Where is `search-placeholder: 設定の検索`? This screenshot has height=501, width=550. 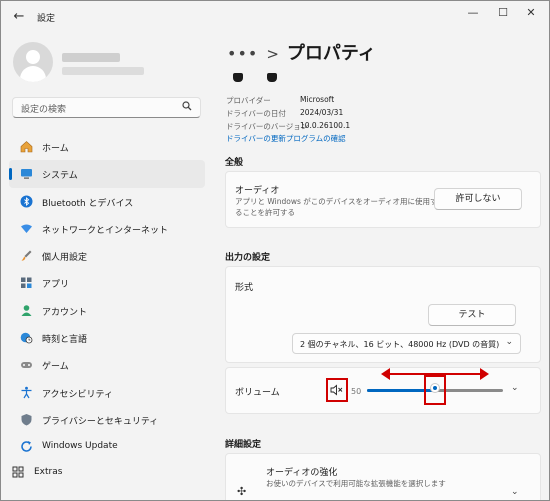
search-placeholder: 設定の検索 is located at coordinates (44, 110).